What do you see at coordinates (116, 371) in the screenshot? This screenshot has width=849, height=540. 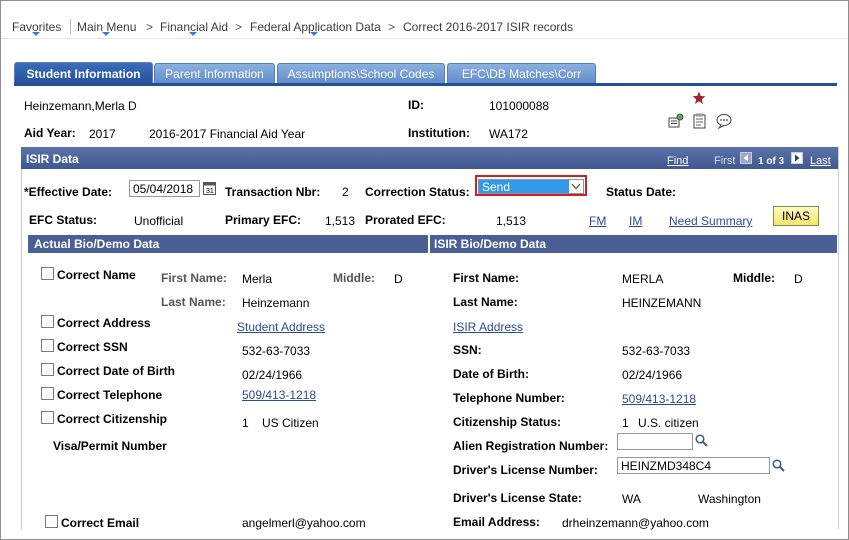 I see `correct-dob-label: Correct Date of Birth` at bounding box center [116, 371].